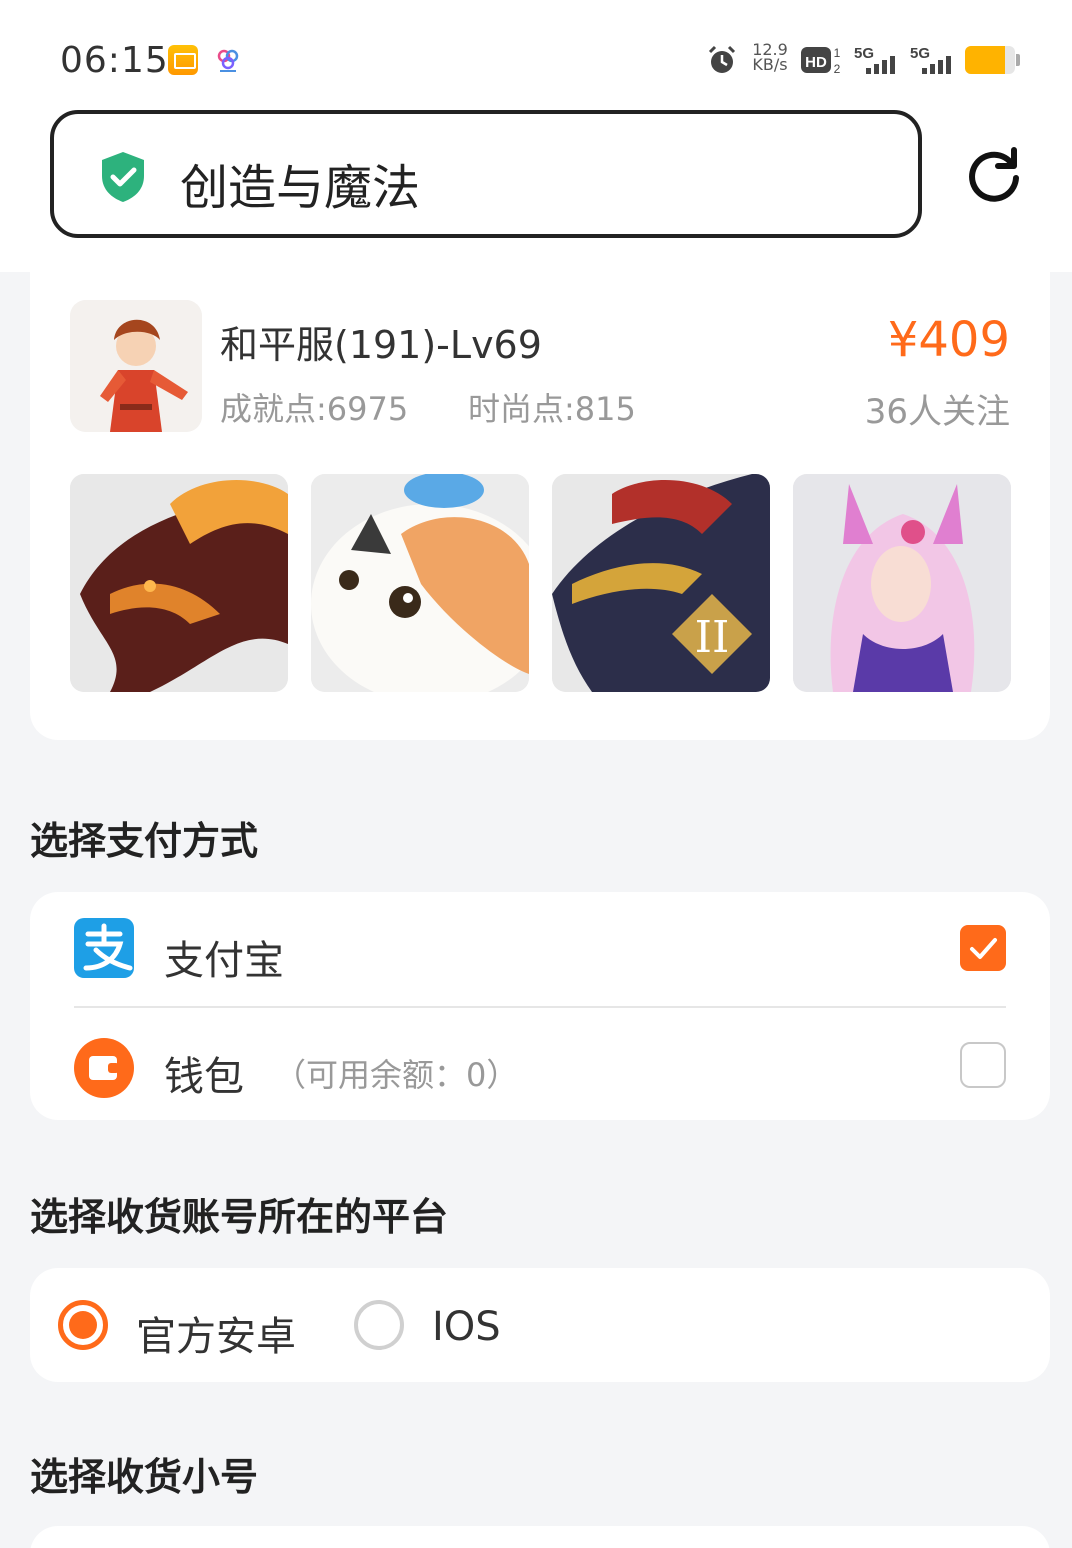 The height and width of the screenshot is (1548, 1072). I want to click on net-speed: 12.9 KB/s, so click(770, 58).